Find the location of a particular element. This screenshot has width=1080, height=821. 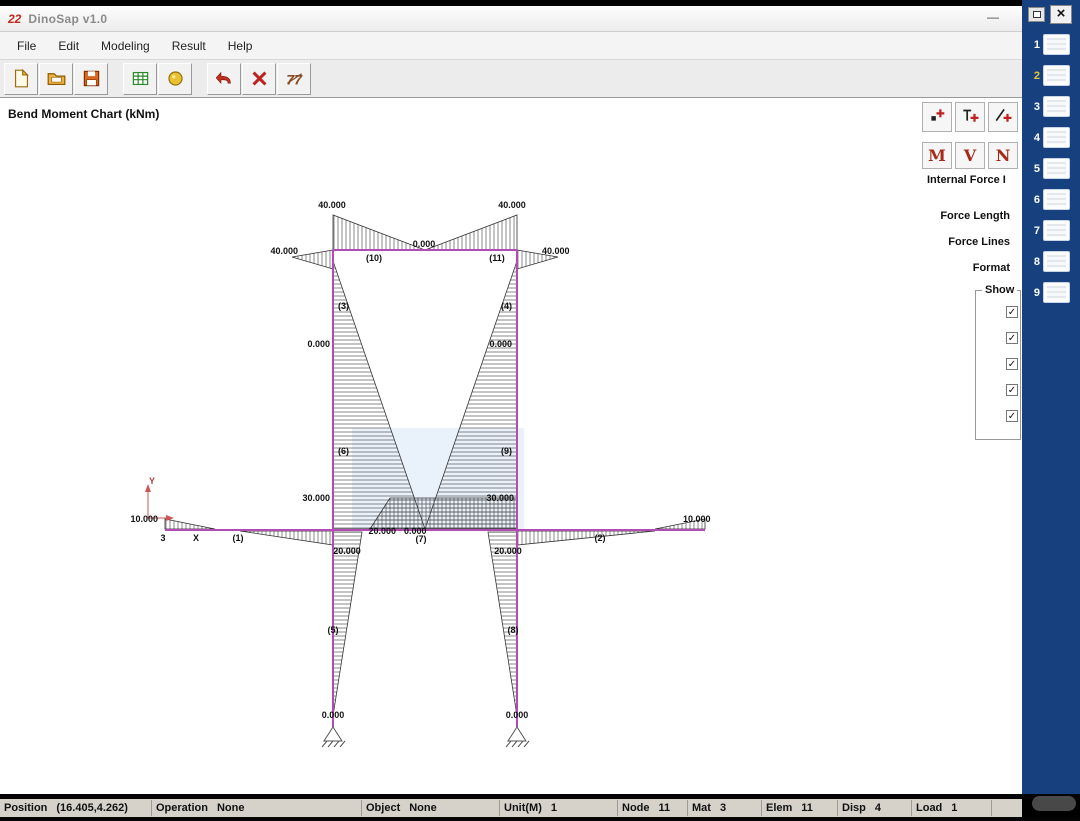

status-node: Node 11 is located at coordinates (653, 808).